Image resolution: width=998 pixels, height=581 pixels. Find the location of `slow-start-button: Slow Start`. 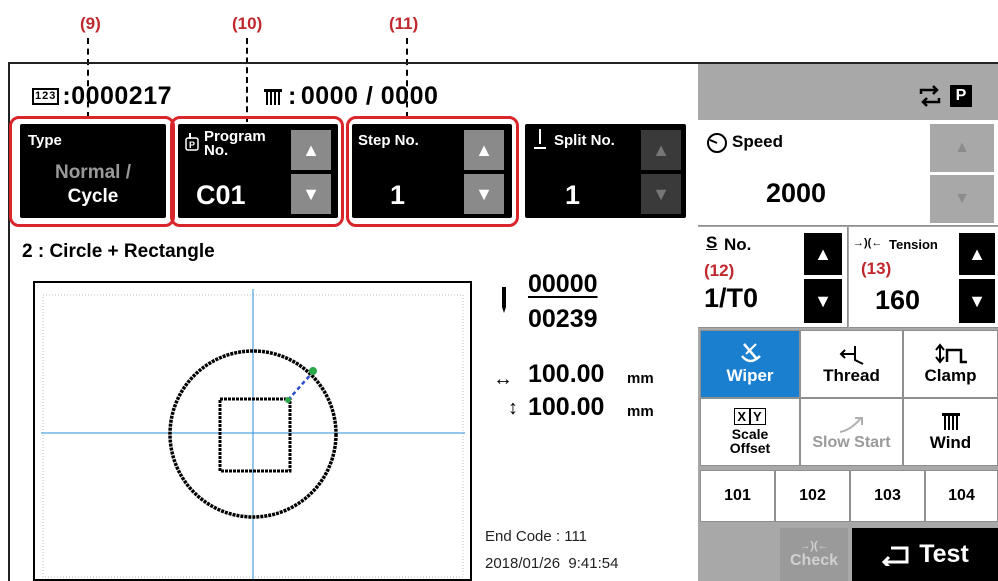

slow-start-button: Slow Start is located at coordinates (851, 432).